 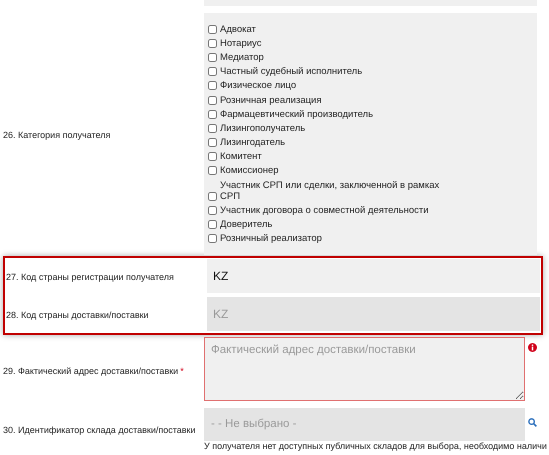 I want to click on search-icon, so click(x=532, y=422).